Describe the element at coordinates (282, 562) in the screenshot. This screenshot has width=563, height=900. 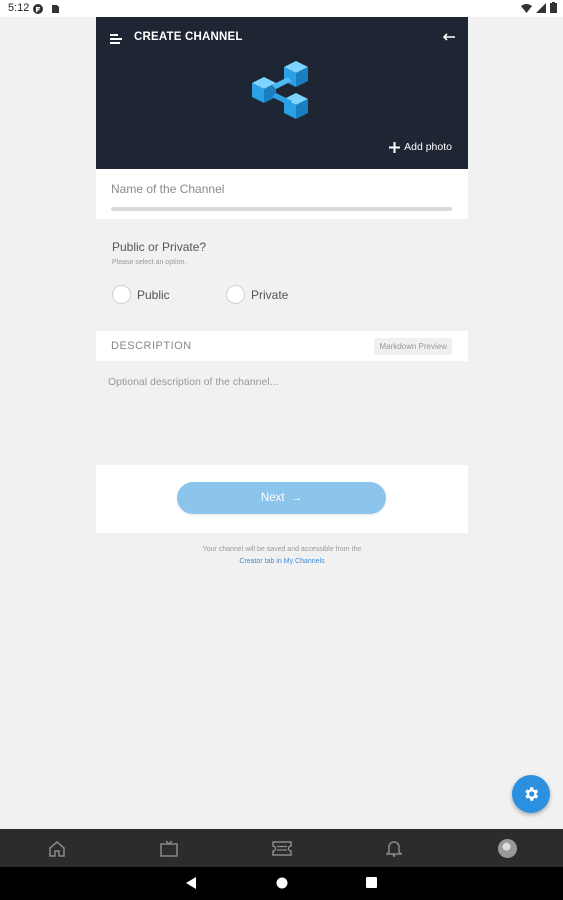
I see `creator-tab-link: Creator tab in My Channels` at that location.